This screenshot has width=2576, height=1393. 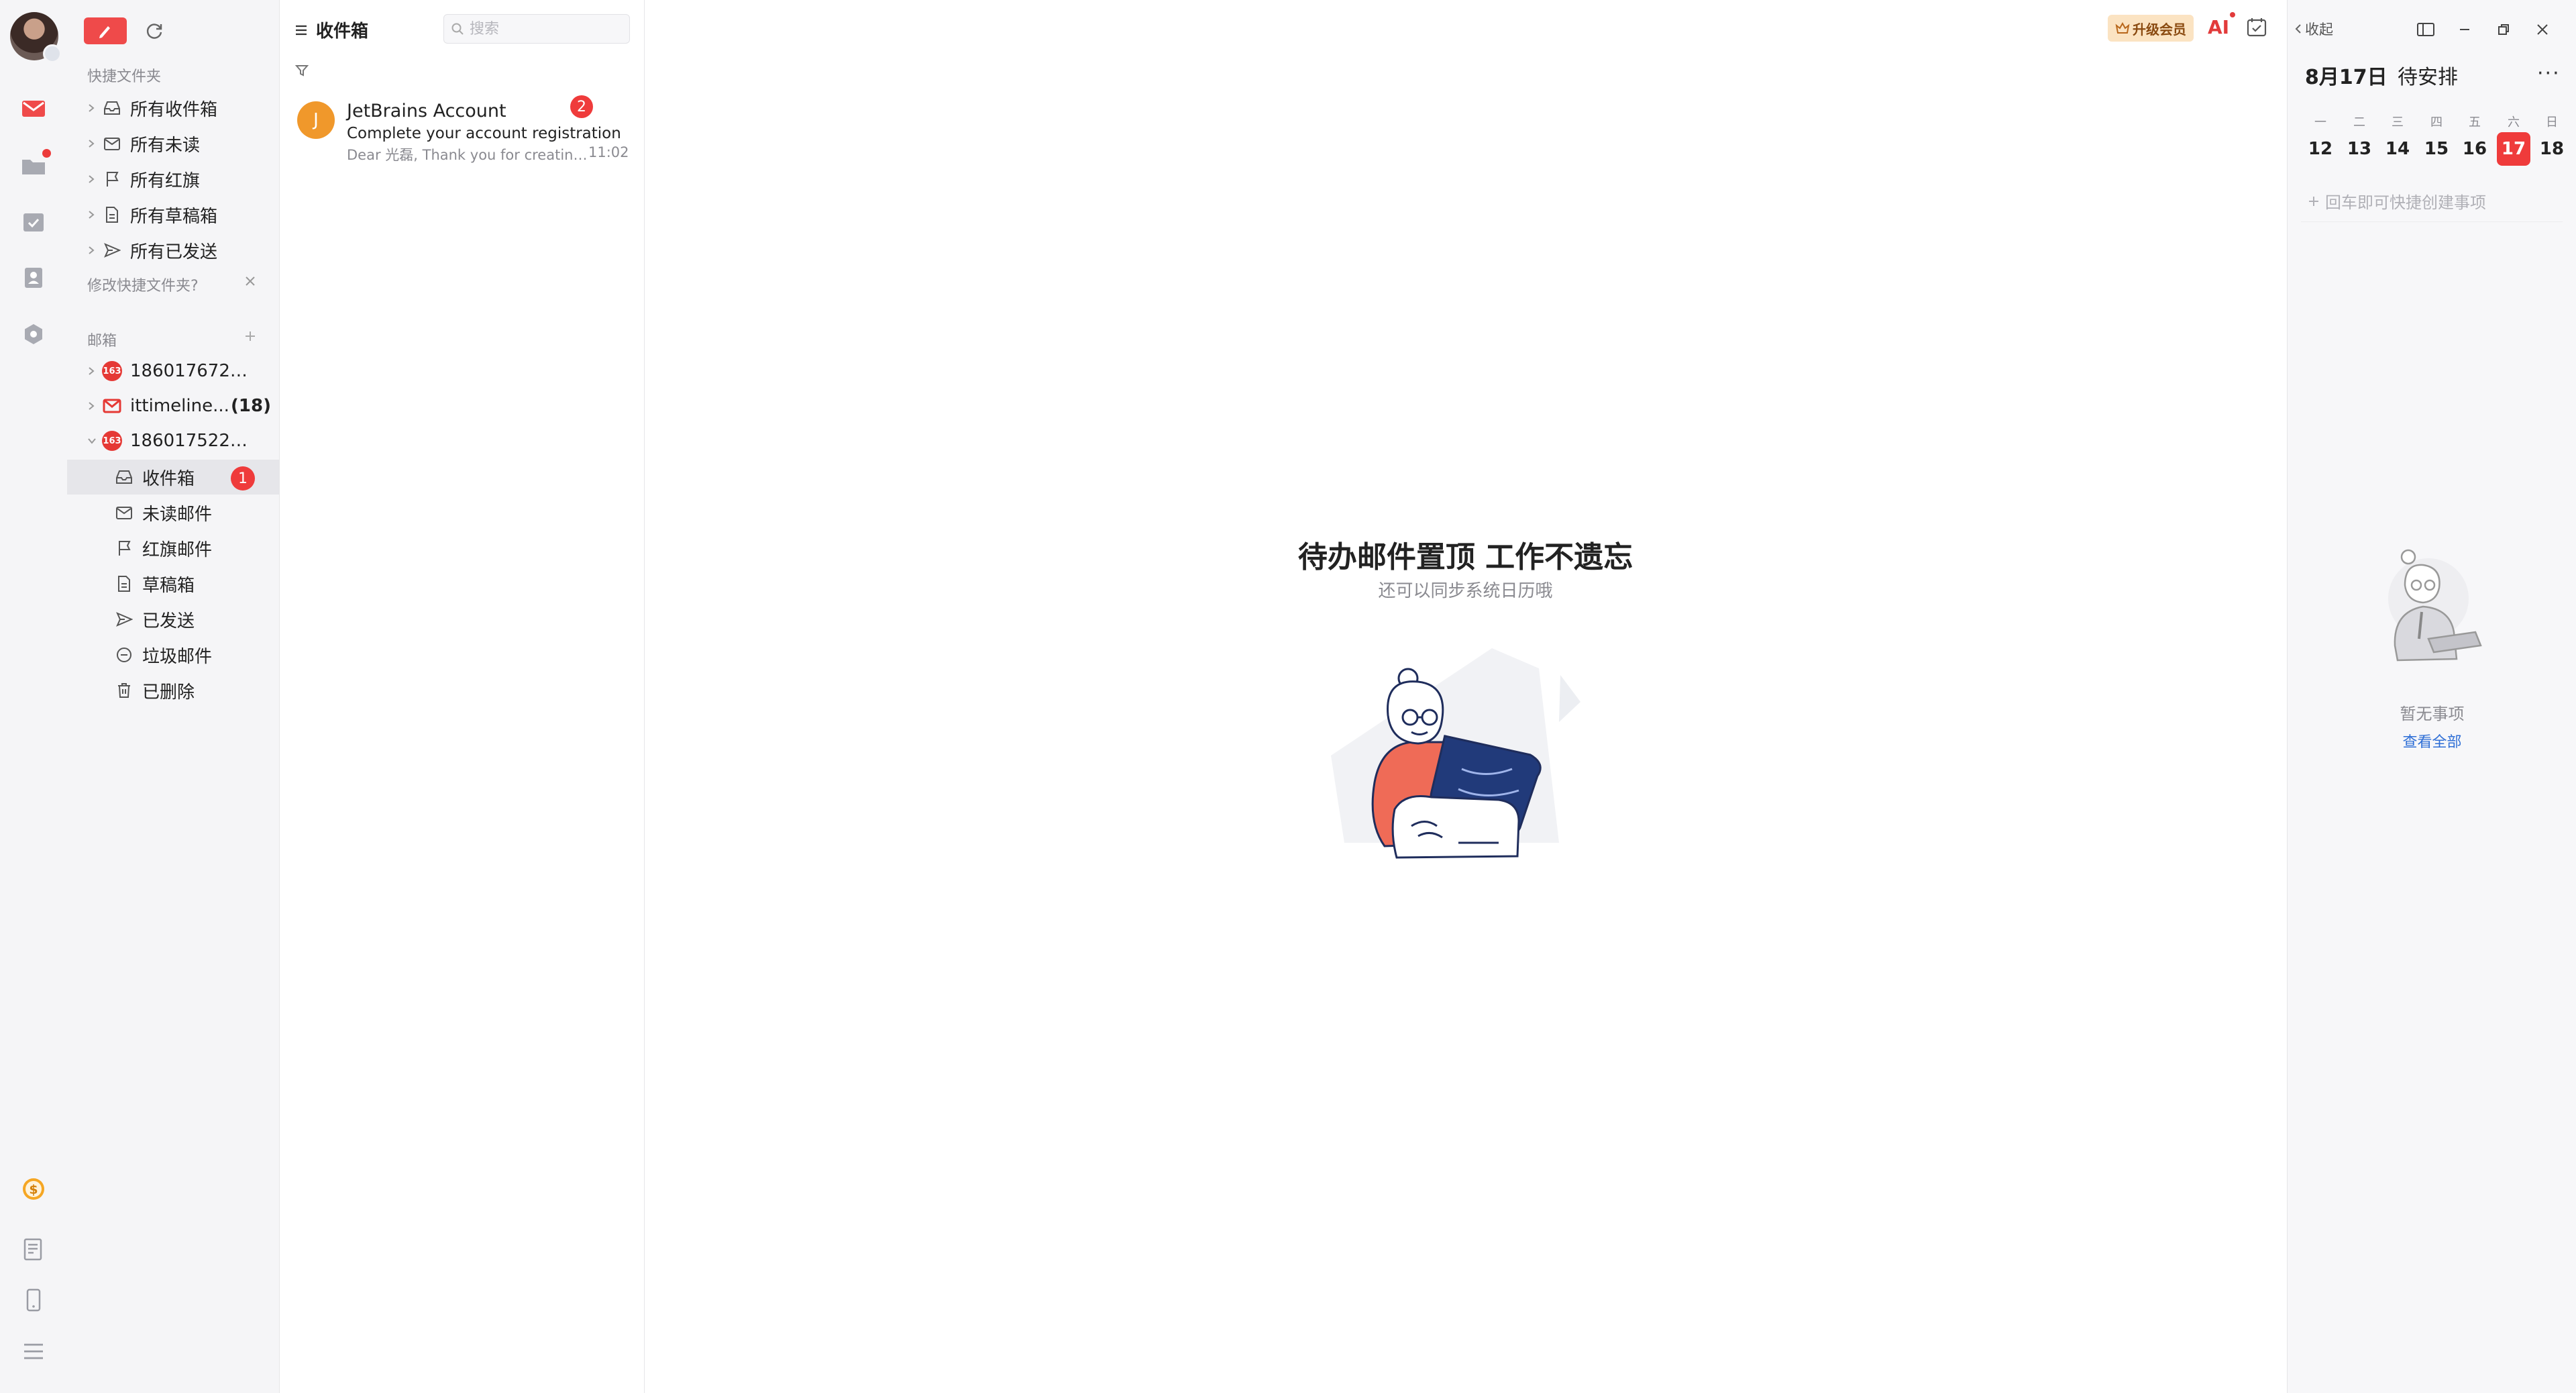 I want to click on weekday-label: 日, so click(x=2552, y=122).